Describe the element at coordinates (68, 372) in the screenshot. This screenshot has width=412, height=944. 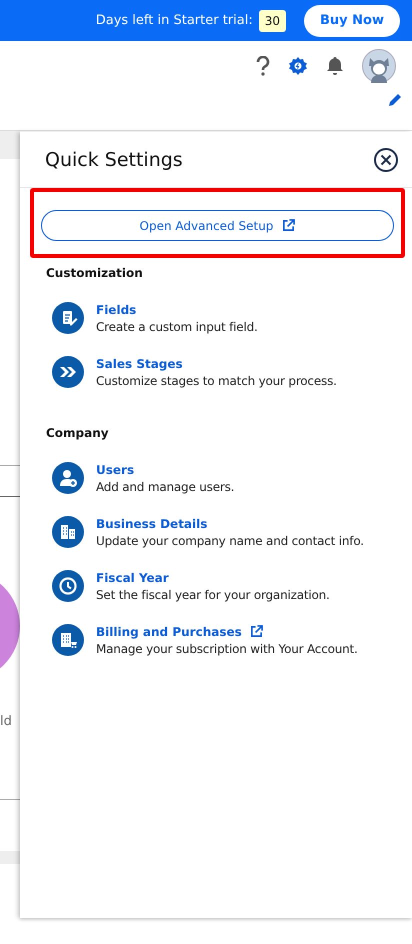
I see `double-chevron-icon` at that location.